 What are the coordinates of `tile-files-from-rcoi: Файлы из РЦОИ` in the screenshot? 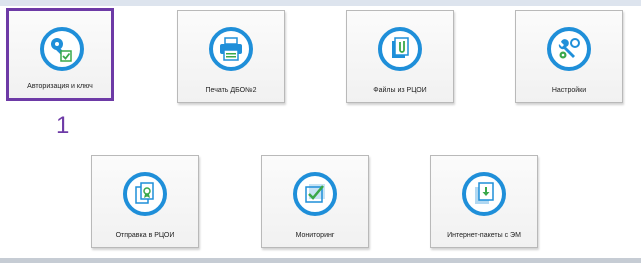 It's located at (400, 56).